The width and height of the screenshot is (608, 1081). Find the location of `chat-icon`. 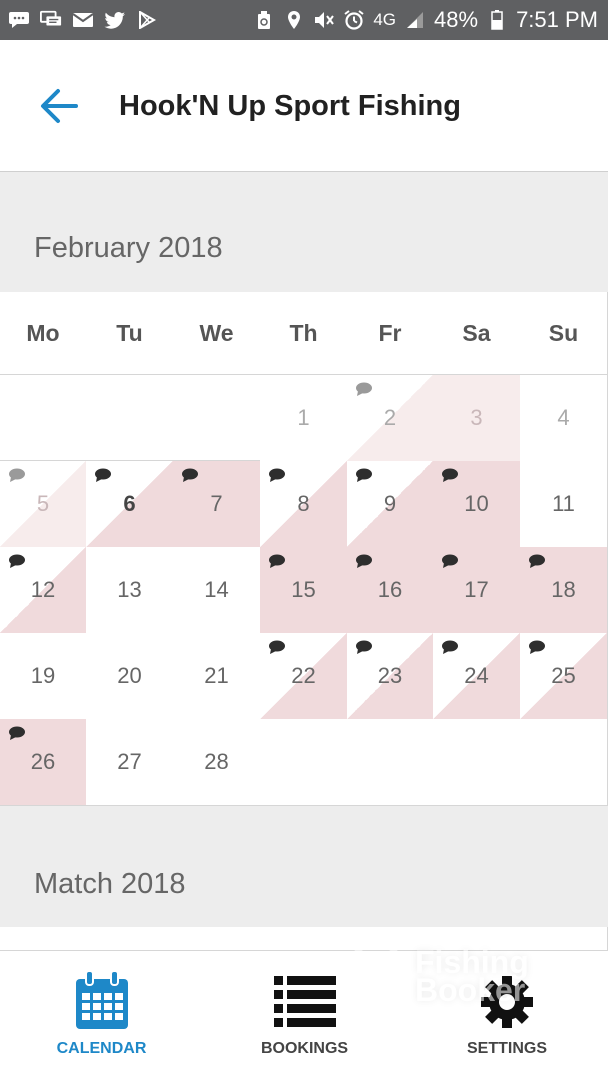

chat-icon is located at coordinates (51, 19).